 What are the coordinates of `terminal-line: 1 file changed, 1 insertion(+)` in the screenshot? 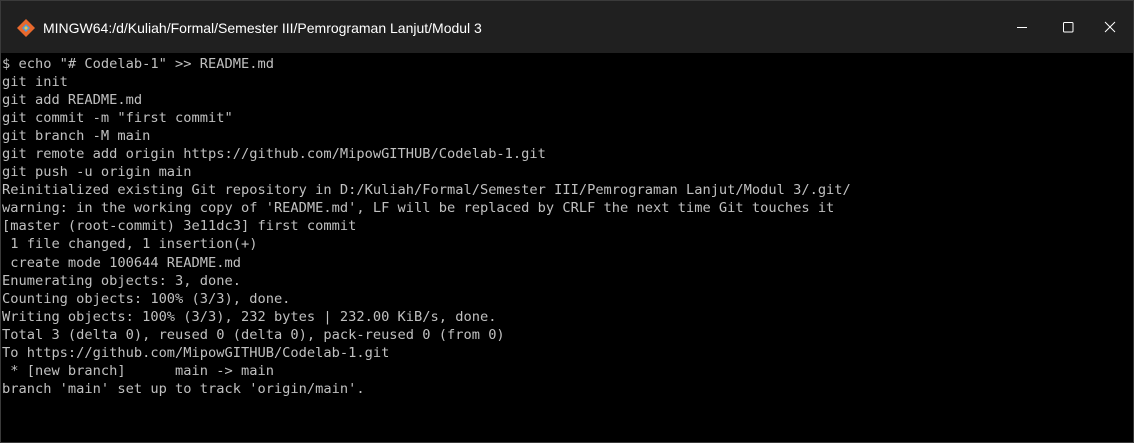 It's located at (130, 244).